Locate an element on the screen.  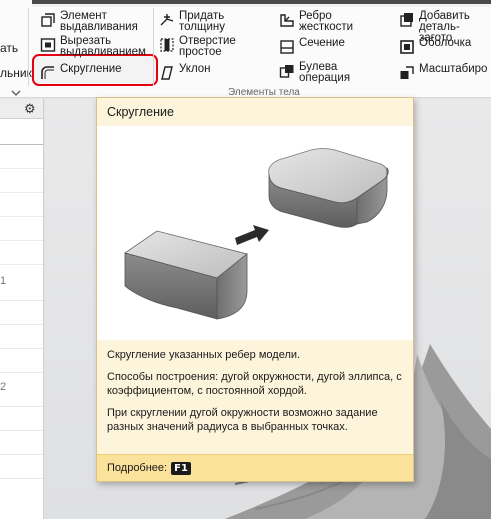
ribbon-collapse-chevron-icon is located at coordinates (18, 92).